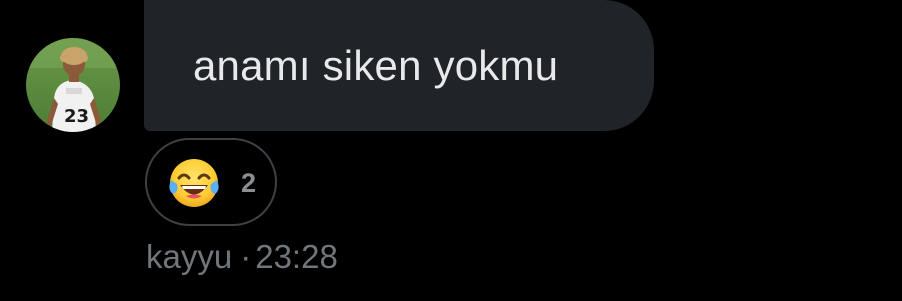  I want to click on message-time: 23:28, so click(296, 256).